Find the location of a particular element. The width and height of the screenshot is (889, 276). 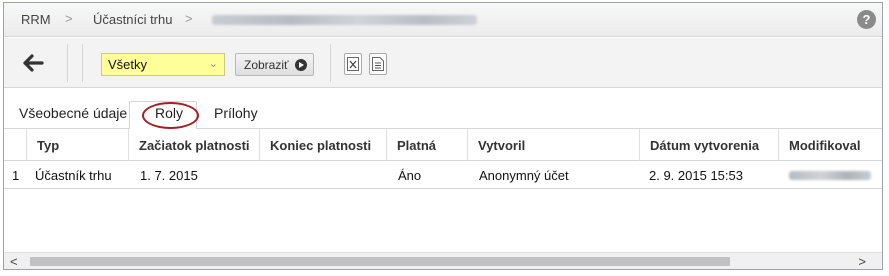

cell-valid: Áno is located at coordinates (410, 175).